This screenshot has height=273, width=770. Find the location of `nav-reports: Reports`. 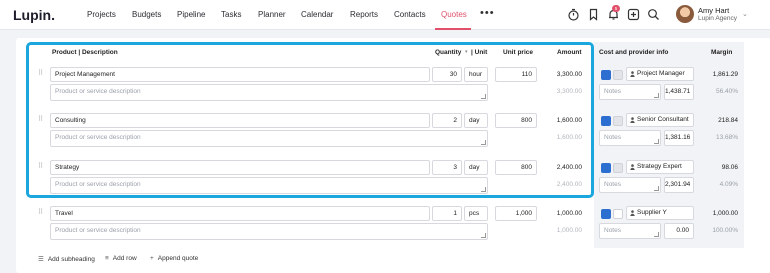

nav-reports: Reports is located at coordinates (364, 14).